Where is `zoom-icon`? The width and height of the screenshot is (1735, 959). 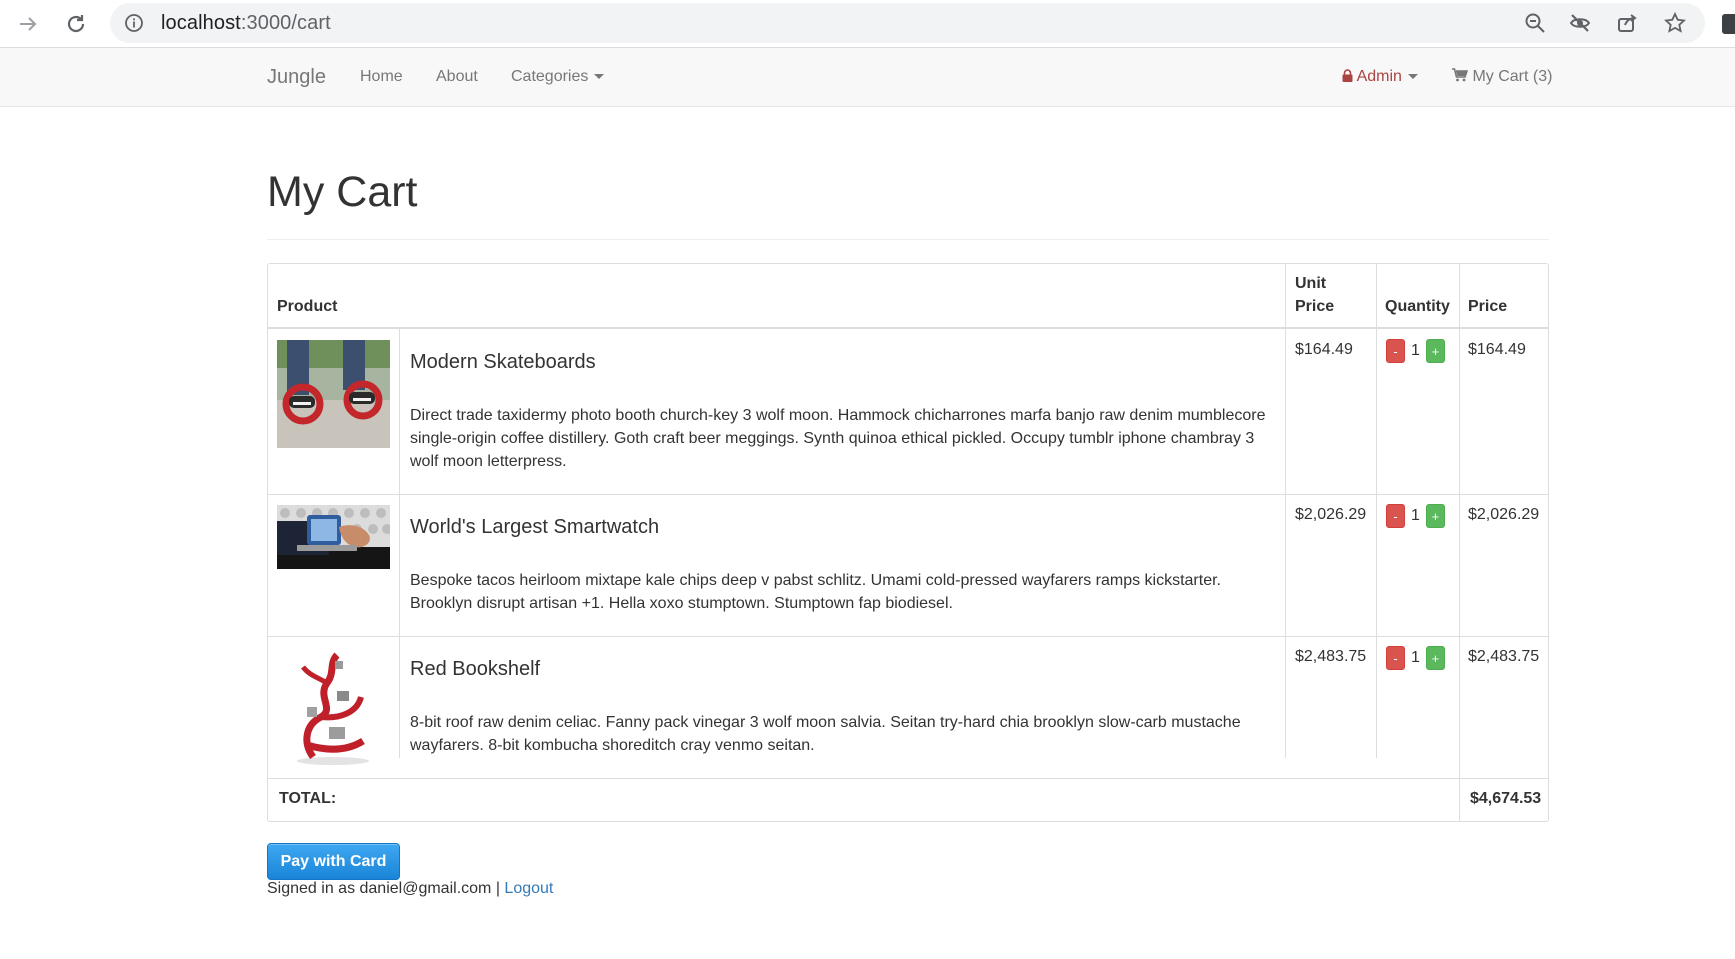
zoom-icon is located at coordinates (1535, 23).